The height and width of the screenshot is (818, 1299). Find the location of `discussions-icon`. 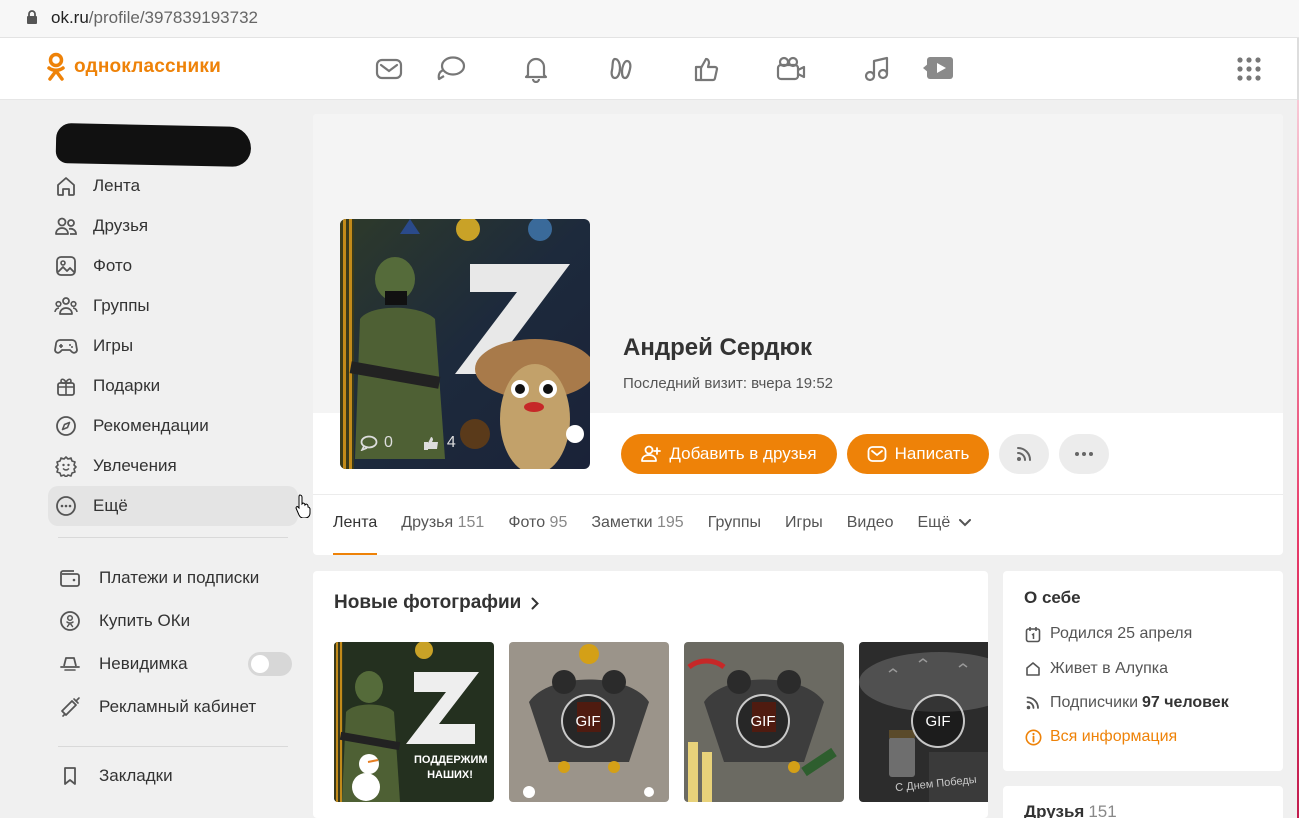

discussions-icon is located at coordinates (450, 69).